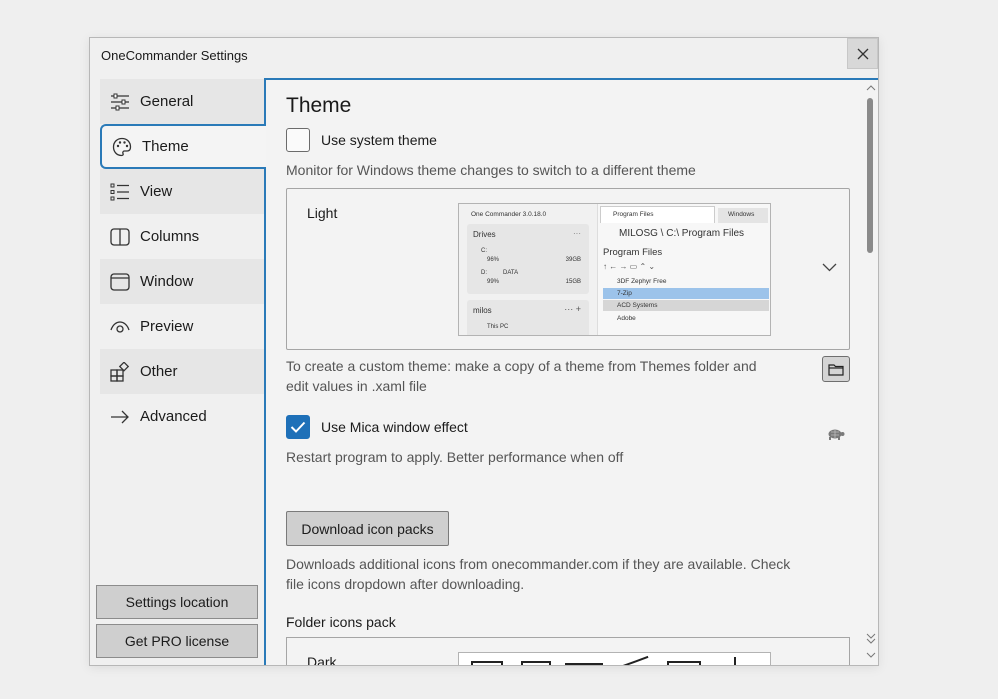 This screenshot has height=699, width=998. Describe the element at coordinates (642, 281) in the screenshot. I see `preview-file: 3DF Zephyr Free` at that location.